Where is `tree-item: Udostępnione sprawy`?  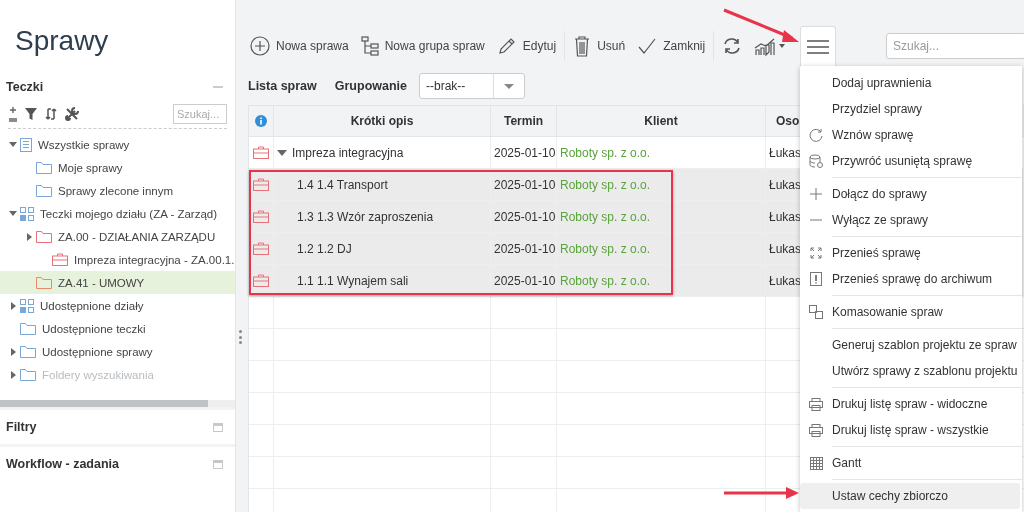 tree-item: Udostępnione sprawy is located at coordinates (117, 351).